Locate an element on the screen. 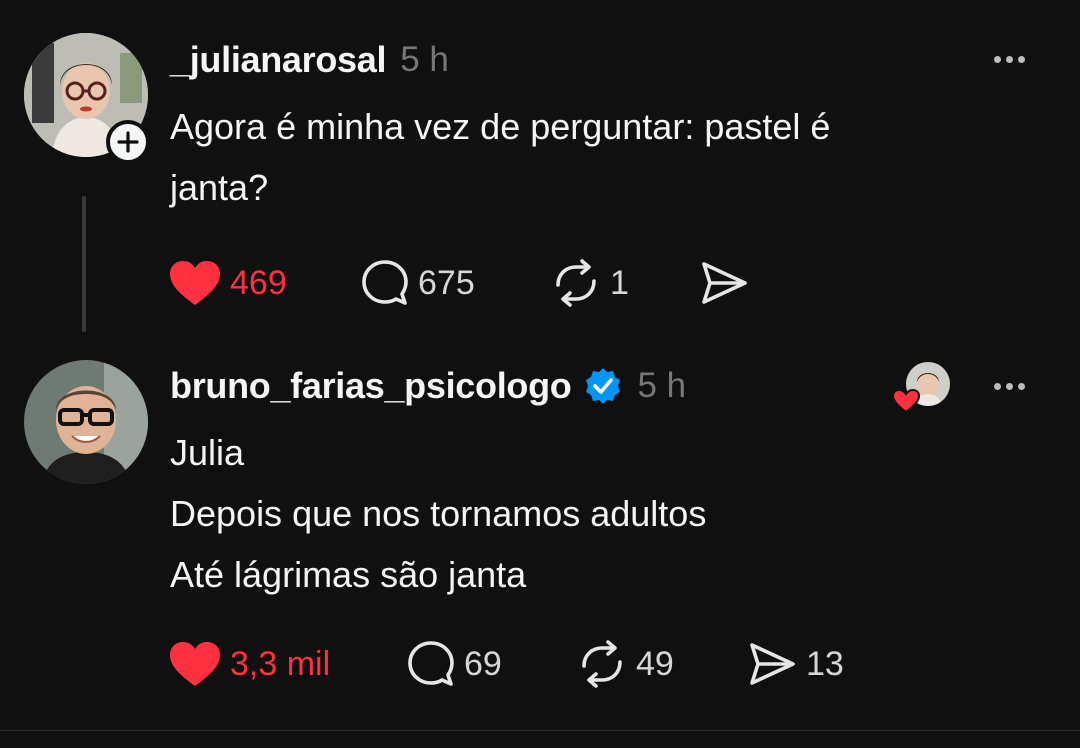 The height and width of the screenshot is (748, 1080). username: _julianarosal is located at coordinates (278, 60).